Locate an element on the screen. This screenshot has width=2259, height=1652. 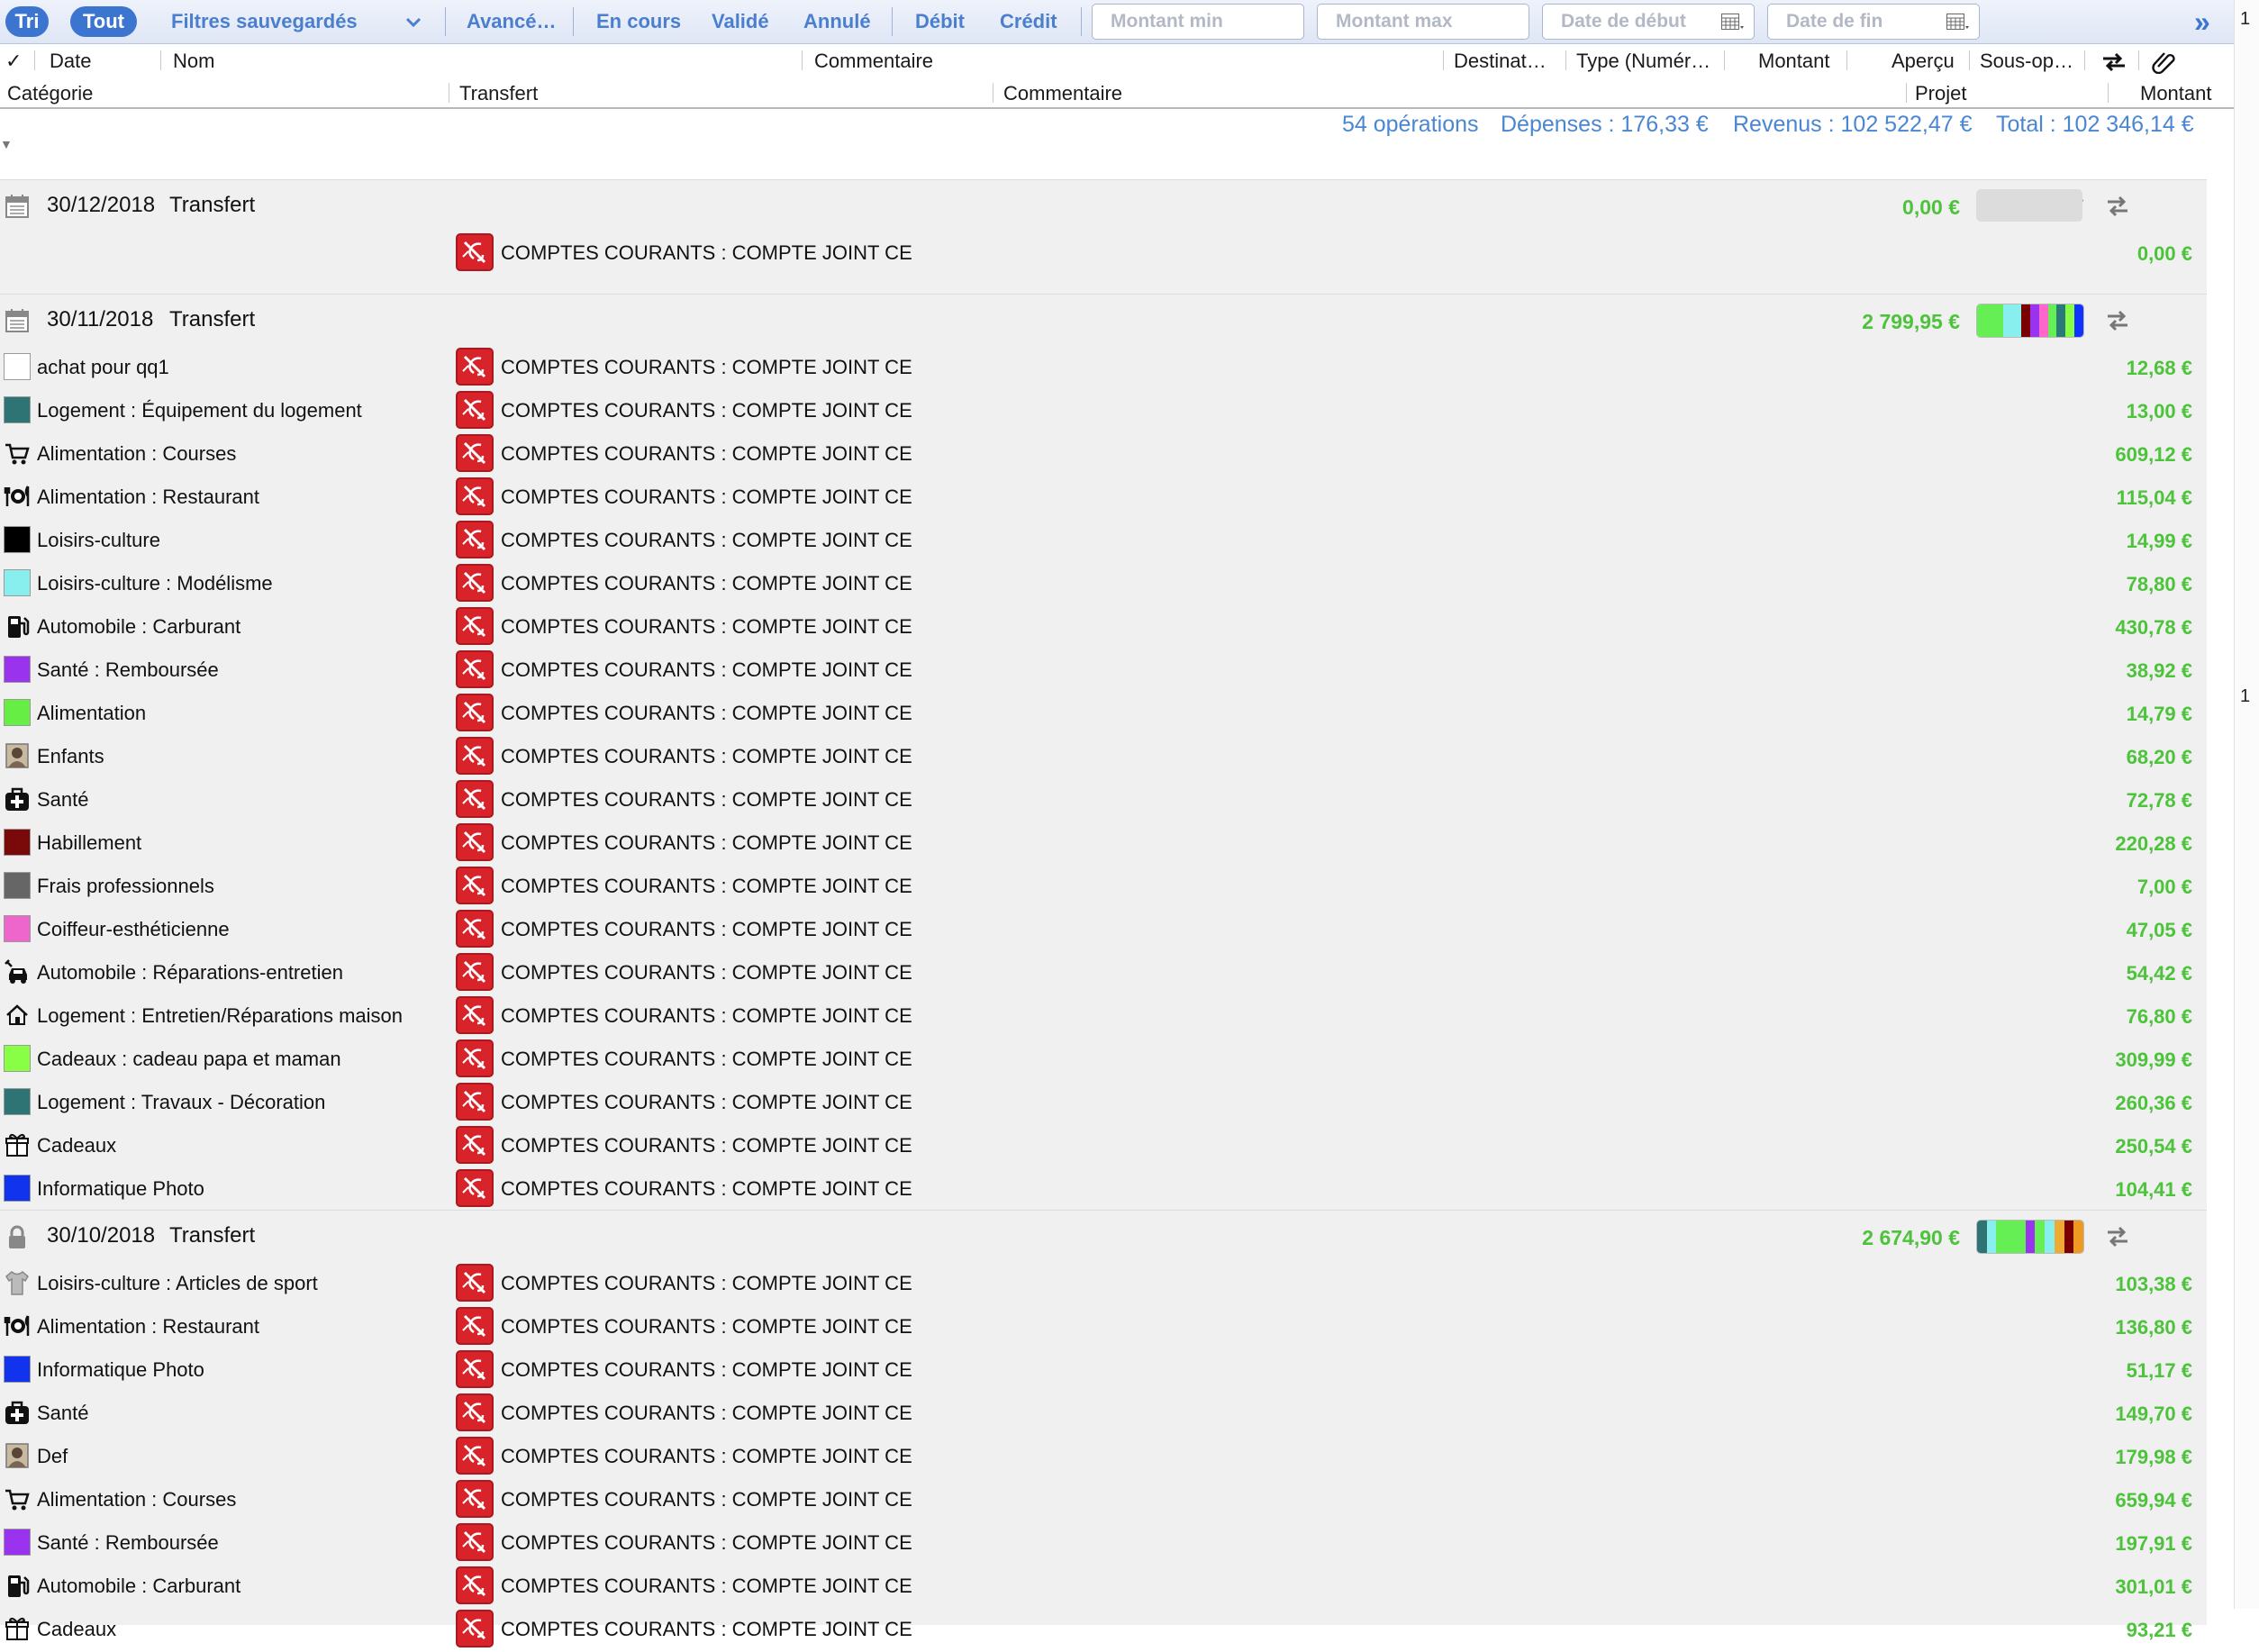
income-total: Revenus : 102 522,47 € is located at coordinates (1853, 124).